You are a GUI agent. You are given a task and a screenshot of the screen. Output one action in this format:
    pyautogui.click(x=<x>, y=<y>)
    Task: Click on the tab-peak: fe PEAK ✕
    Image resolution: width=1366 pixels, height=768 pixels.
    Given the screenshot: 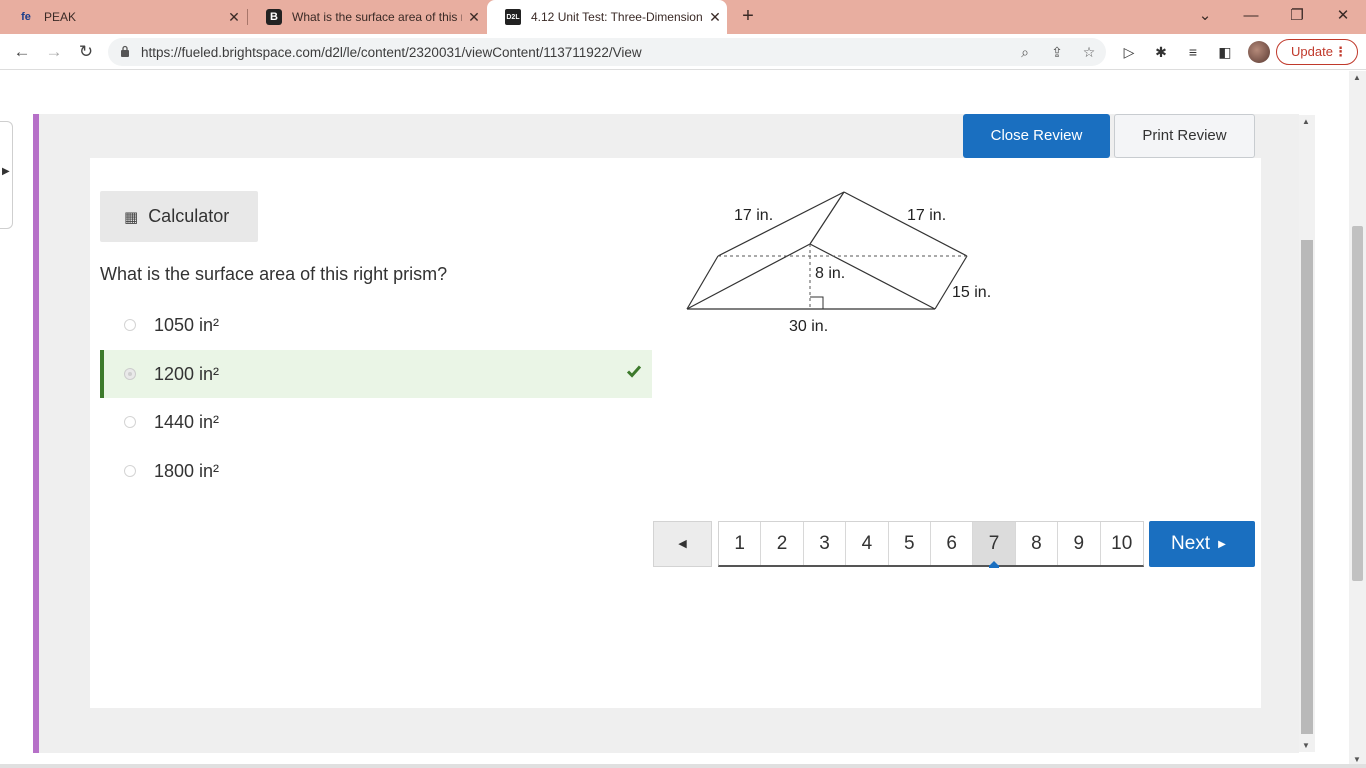 What is the action you would take?
    pyautogui.click(x=123, y=17)
    